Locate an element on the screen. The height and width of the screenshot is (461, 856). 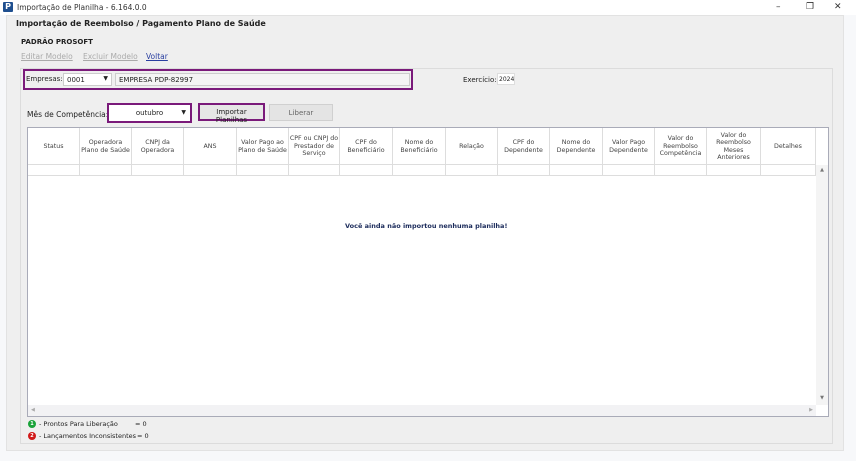
scroll-up-icon: ▲ is located at coordinates (822, 170).